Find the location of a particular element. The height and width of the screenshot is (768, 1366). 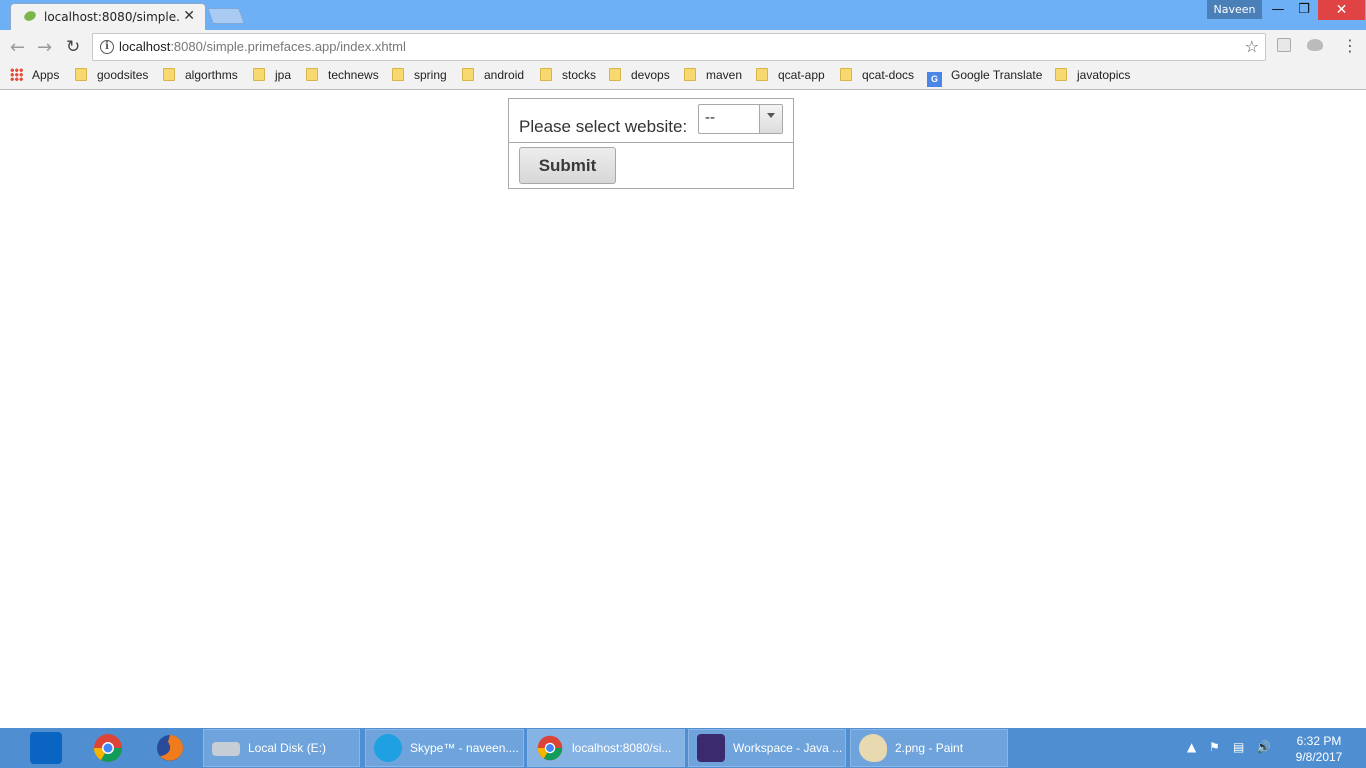

bookmark-technews: technews is located at coordinates (342, 77).